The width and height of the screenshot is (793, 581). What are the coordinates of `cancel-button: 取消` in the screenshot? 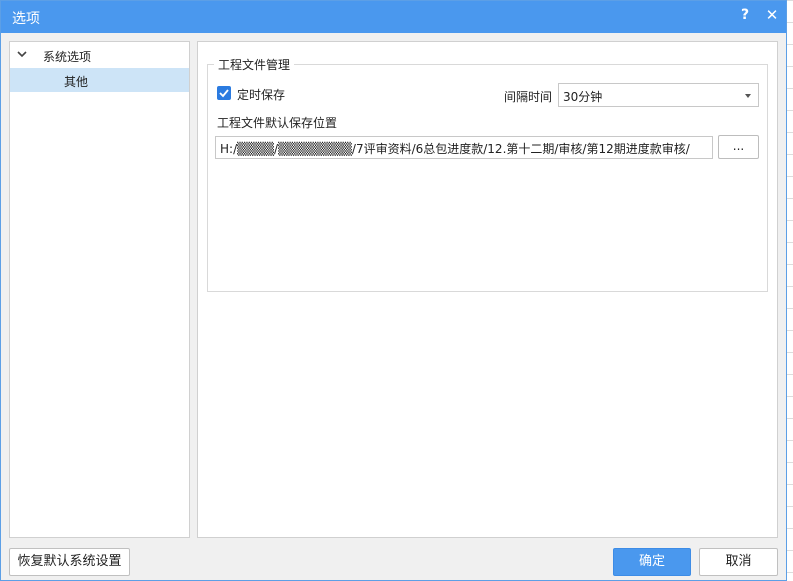 It's located at (738, 562).